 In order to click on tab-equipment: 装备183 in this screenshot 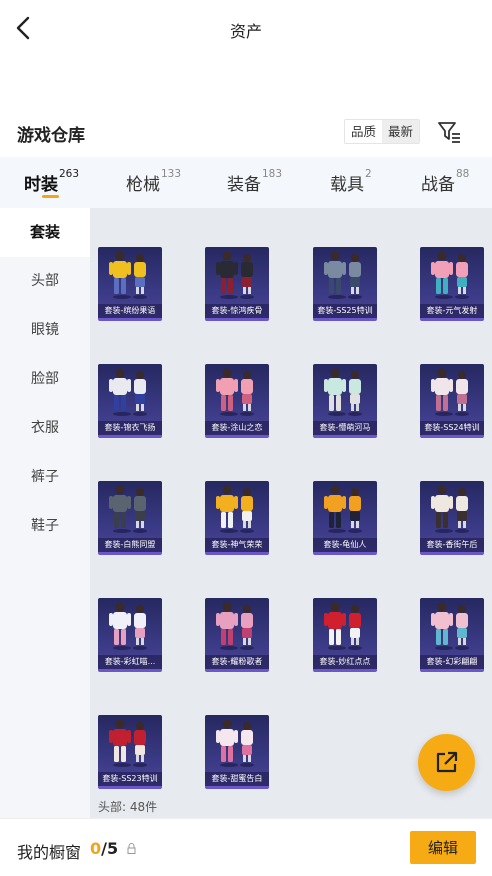, I will do `click(255, 181)`.